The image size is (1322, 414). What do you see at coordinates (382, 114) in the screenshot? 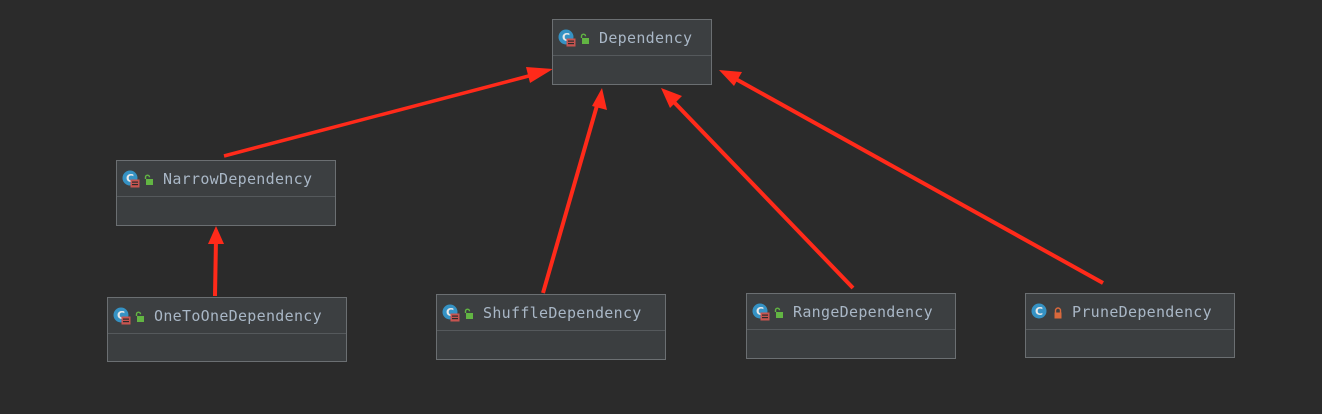
I see `edge-narrow-to-dependency` at bounding box center [382, 114].